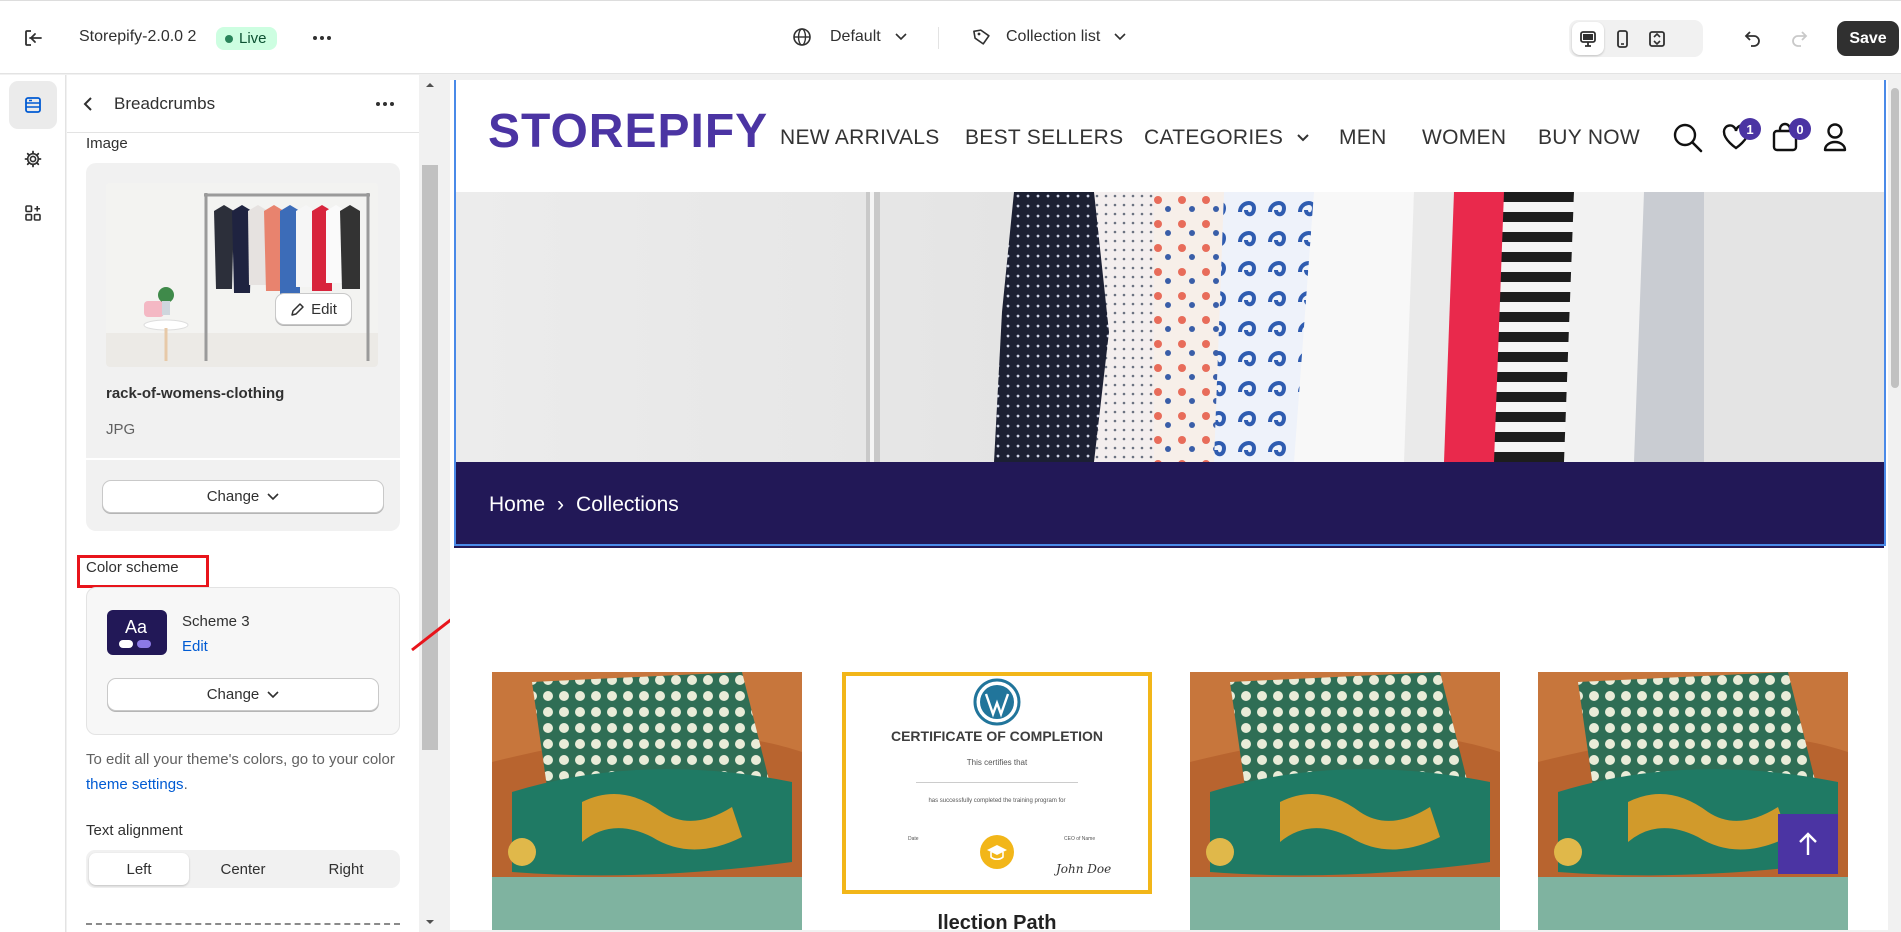 The image size is (1901, 932). I want to click on swatch-pill-white, so click(126, 644).